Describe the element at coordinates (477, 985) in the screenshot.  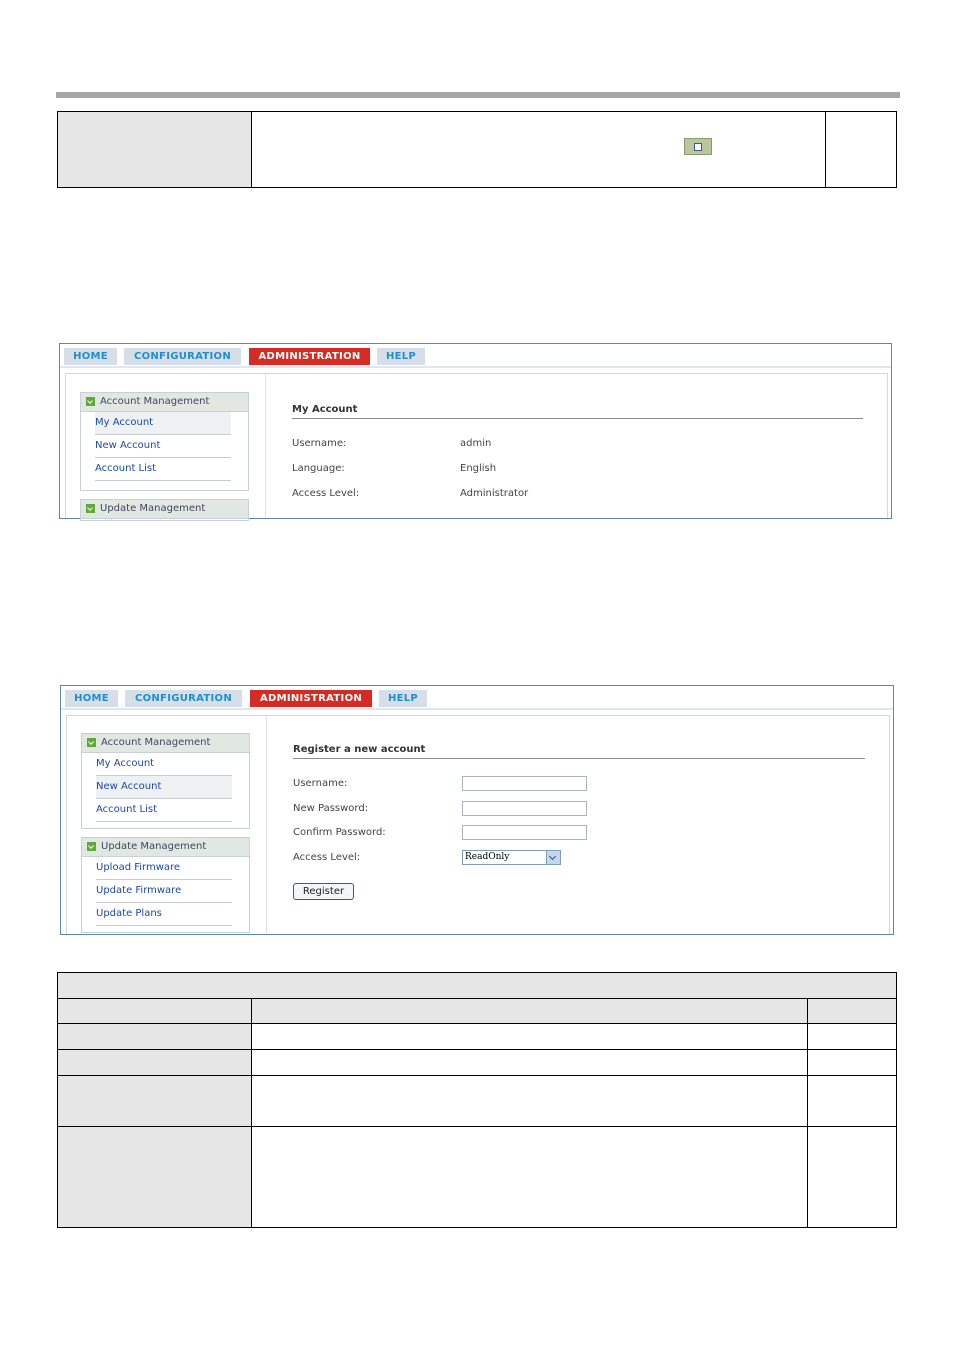
I see `table-header-row` at that location.